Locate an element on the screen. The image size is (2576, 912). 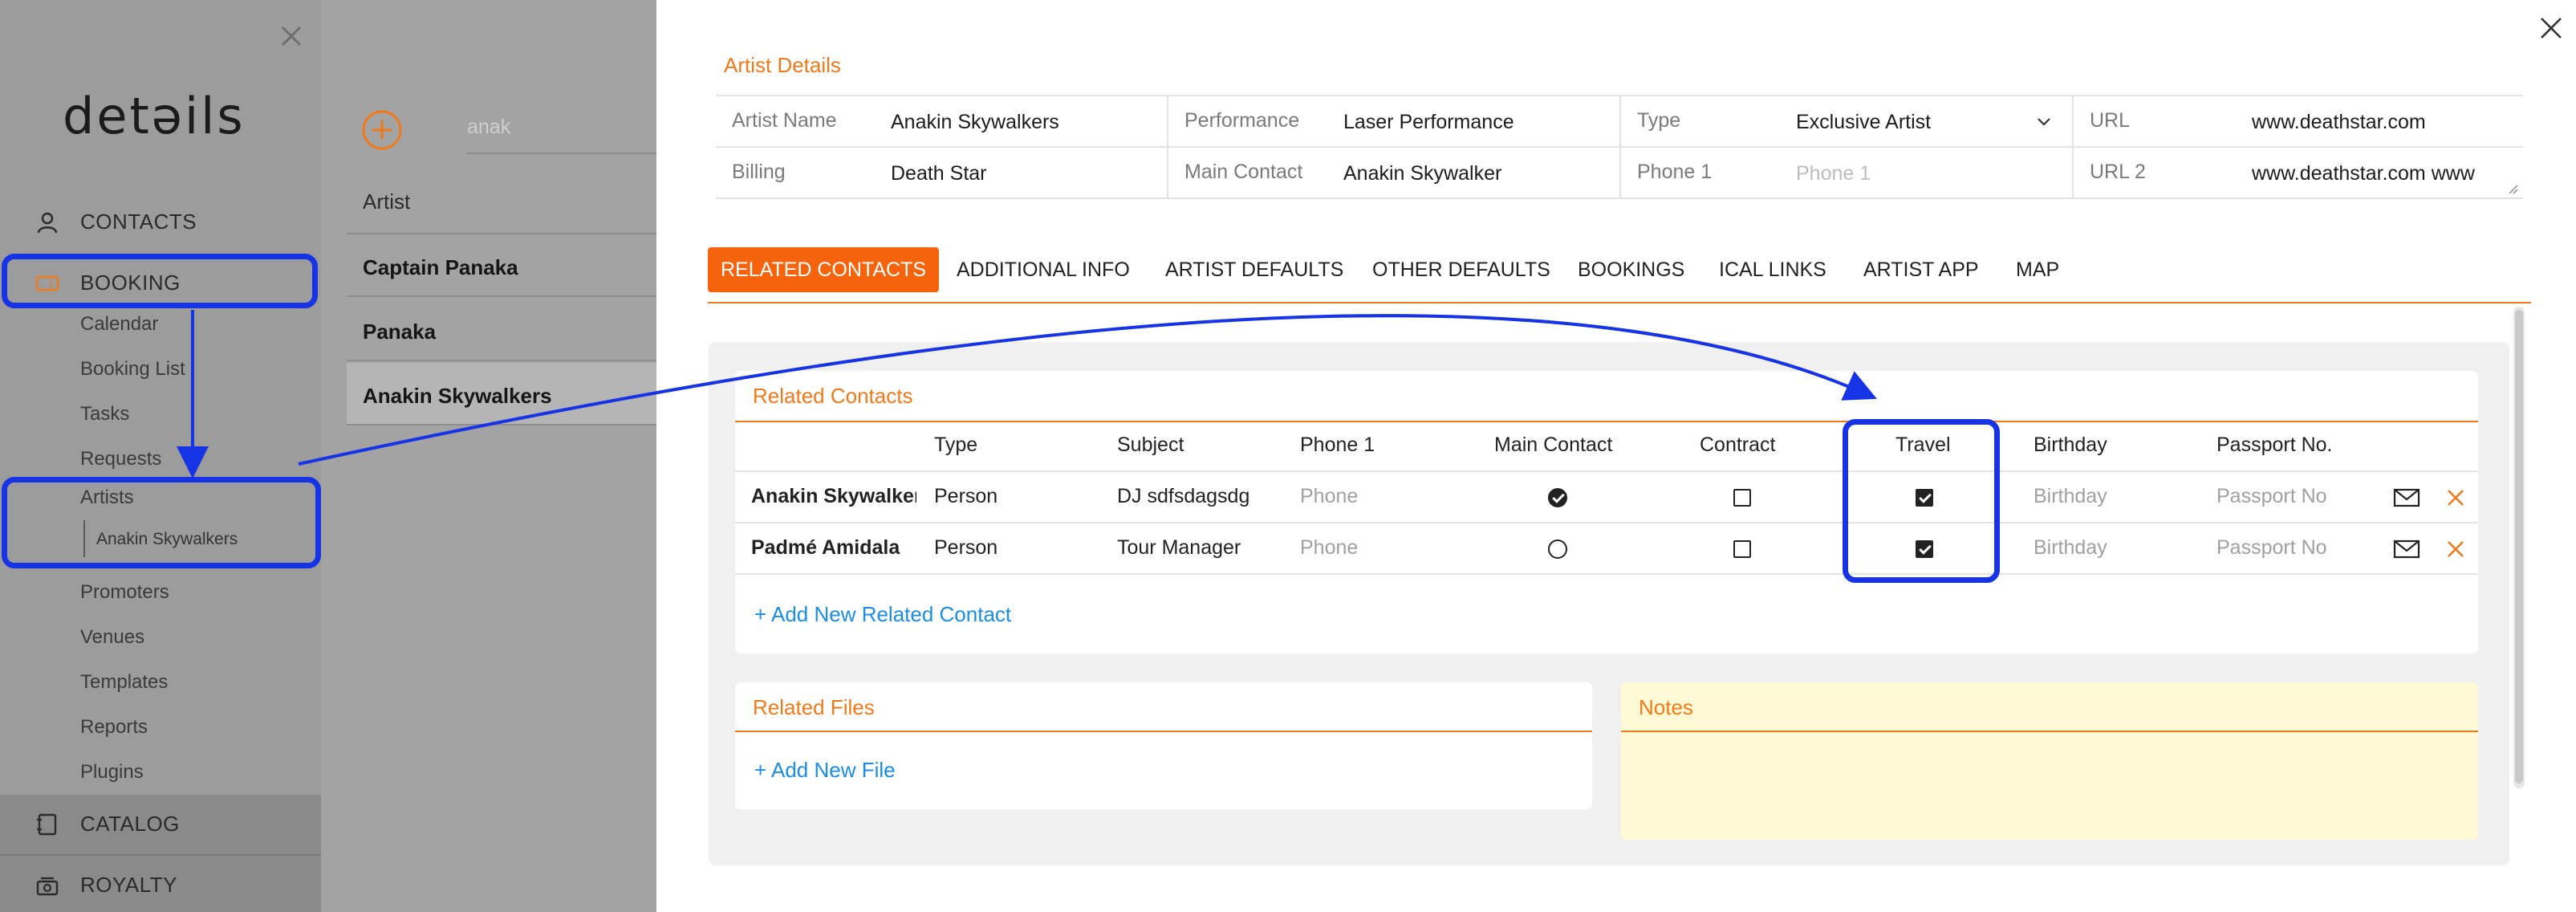
field-performance: Performance Laser Performance is located at coordinates (1395, 122).